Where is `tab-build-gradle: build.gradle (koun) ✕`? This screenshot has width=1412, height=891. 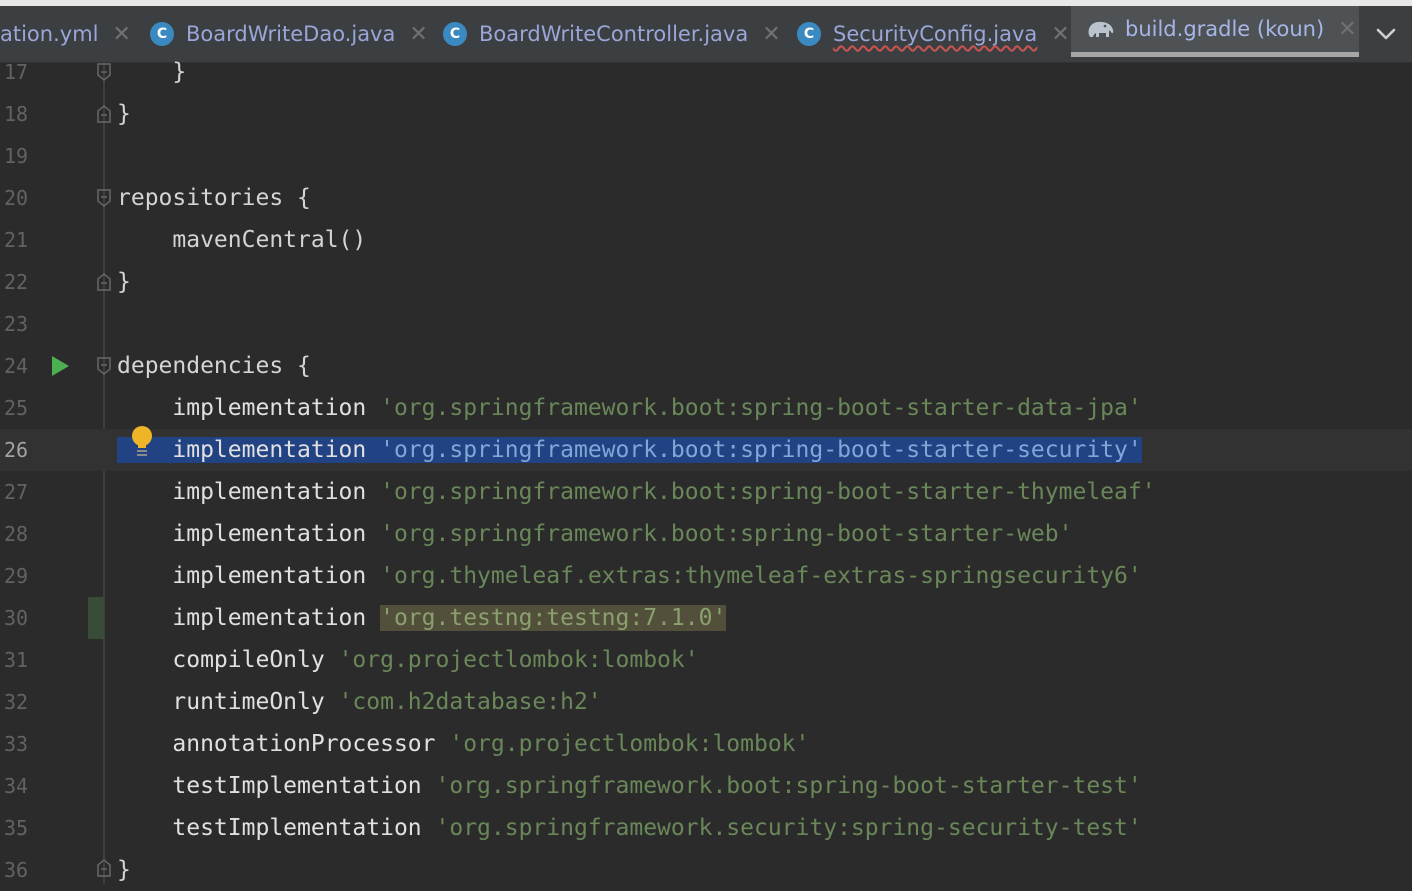 tab-build-gradle: build.gradle (koun) ✕ is located at coordinates (1215, 31).